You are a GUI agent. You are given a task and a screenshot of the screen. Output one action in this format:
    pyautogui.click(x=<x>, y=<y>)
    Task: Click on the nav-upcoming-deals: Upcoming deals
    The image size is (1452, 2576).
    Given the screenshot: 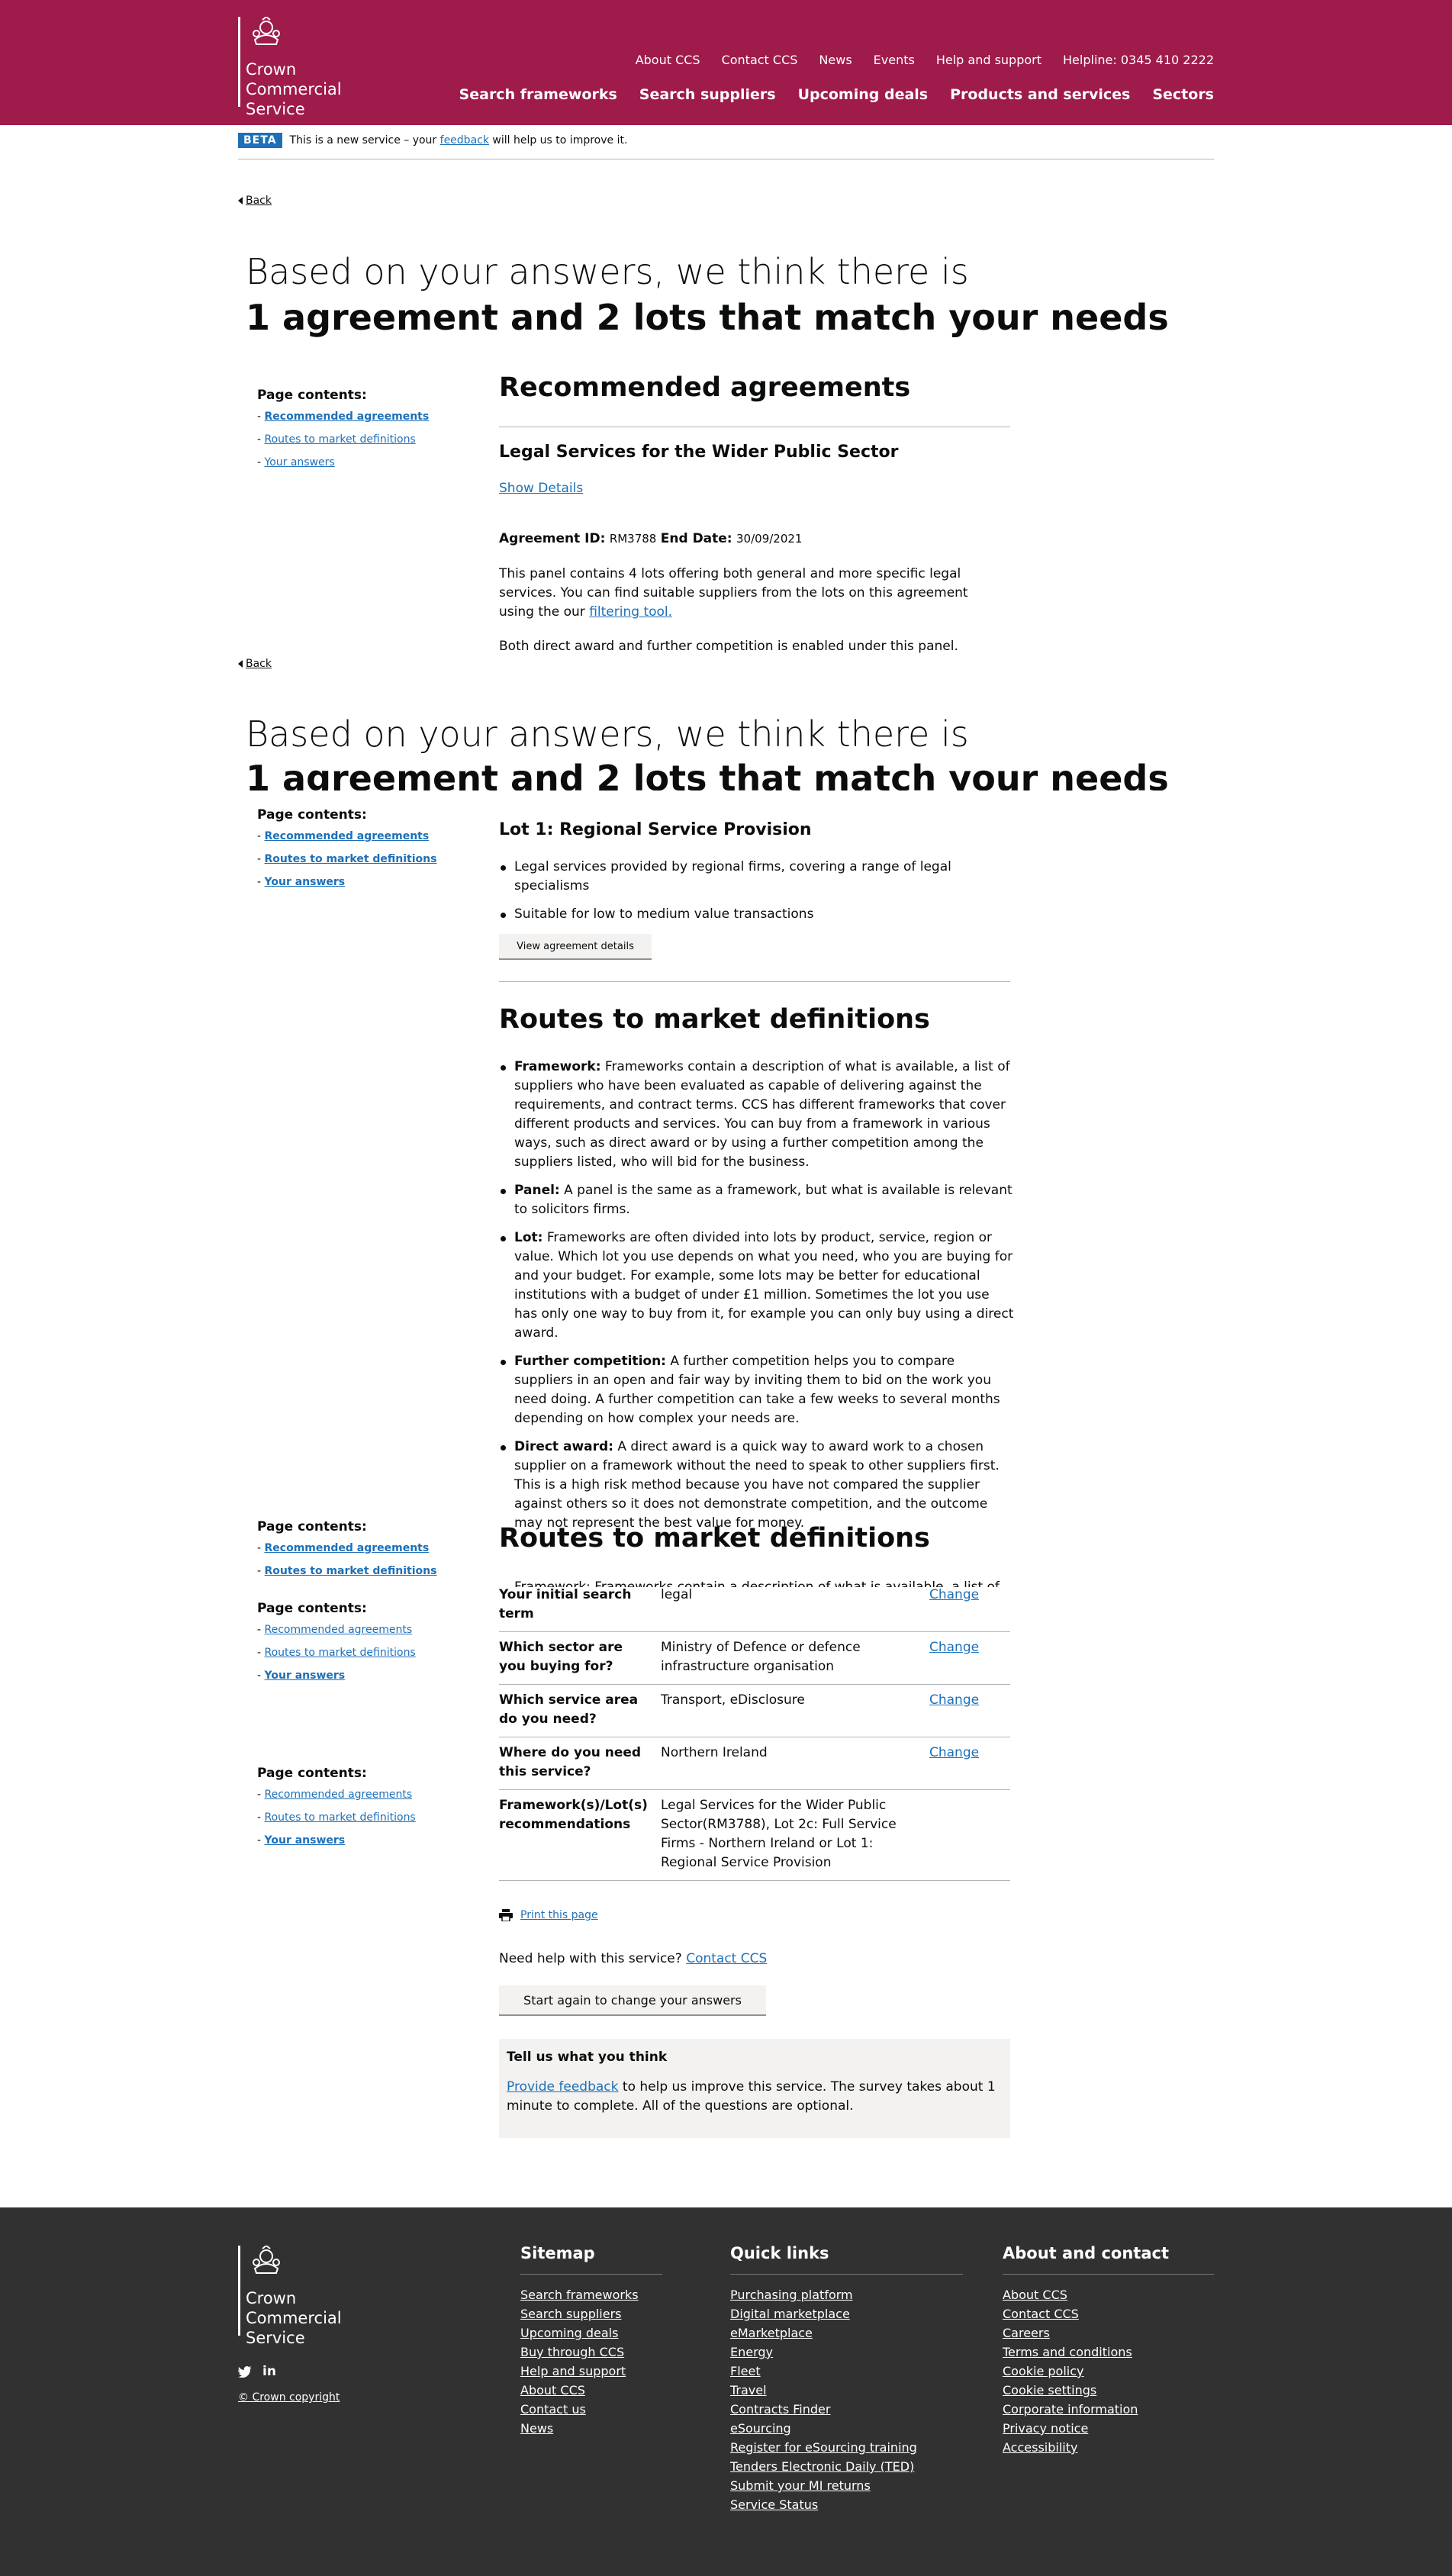 What is the action you would take?
    pyautogui.click(x=863, y=94)
    